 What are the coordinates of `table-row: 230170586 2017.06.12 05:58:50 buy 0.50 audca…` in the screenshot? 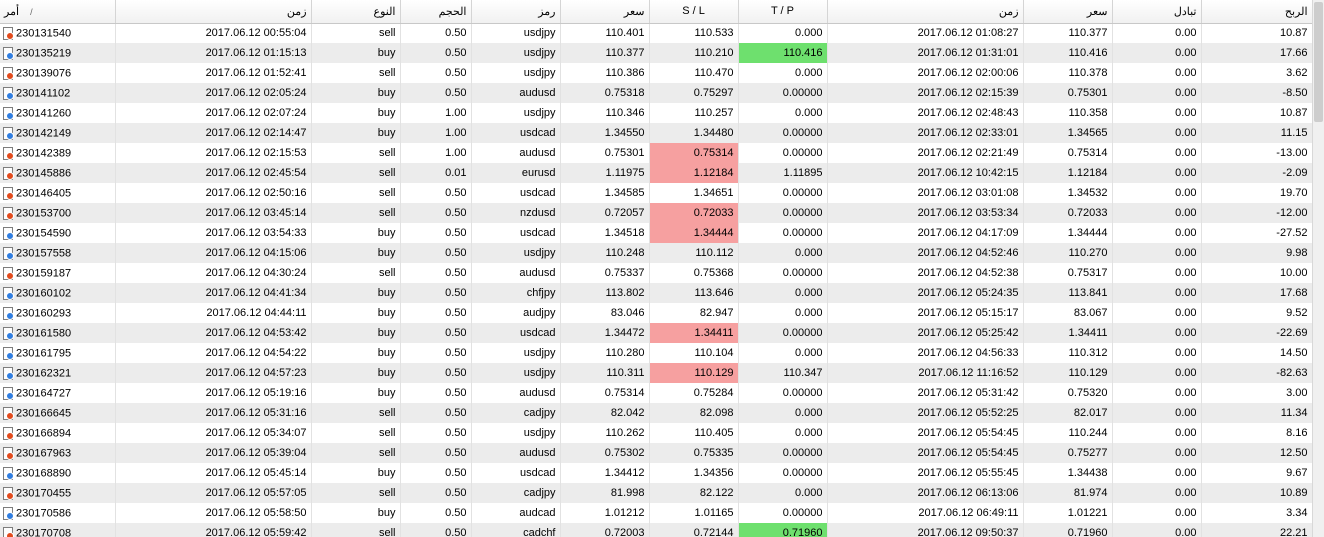 It's located at (656, 513).